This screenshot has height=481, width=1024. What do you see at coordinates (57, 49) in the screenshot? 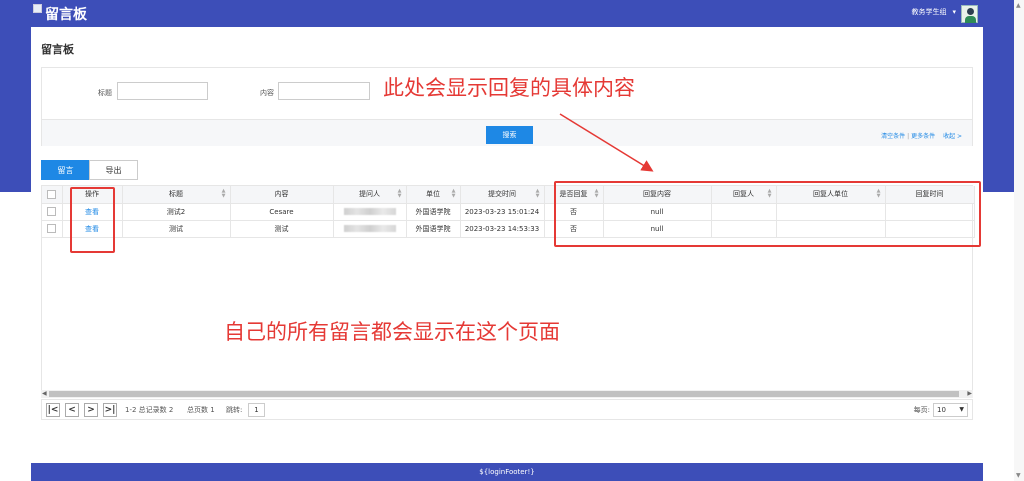
I see `page-title: 留言板` at bounding box center [57, 49].